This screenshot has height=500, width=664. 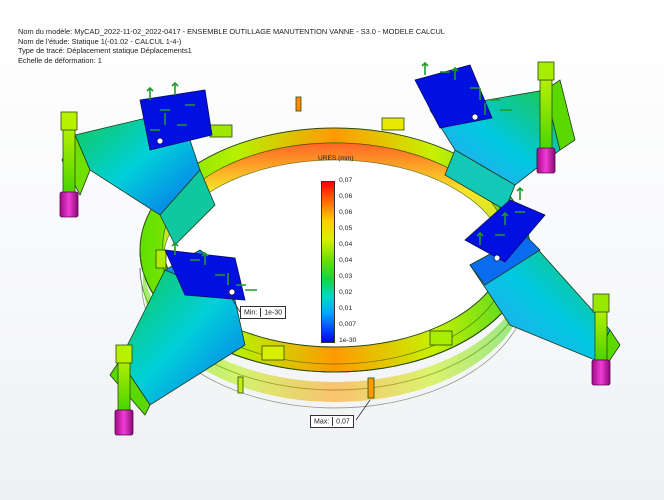 I want to click on min-callout-label: Min:, so click(x=251, y=313).